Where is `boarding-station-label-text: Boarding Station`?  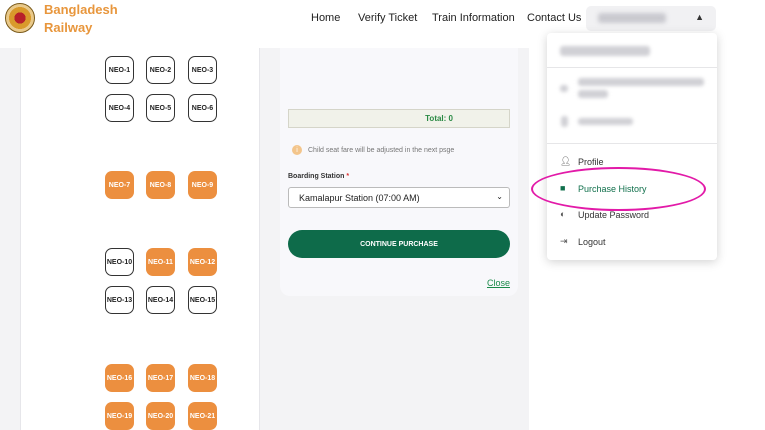 boarding-station-label-text: Boarding Station is located at coordinates (316, 176).